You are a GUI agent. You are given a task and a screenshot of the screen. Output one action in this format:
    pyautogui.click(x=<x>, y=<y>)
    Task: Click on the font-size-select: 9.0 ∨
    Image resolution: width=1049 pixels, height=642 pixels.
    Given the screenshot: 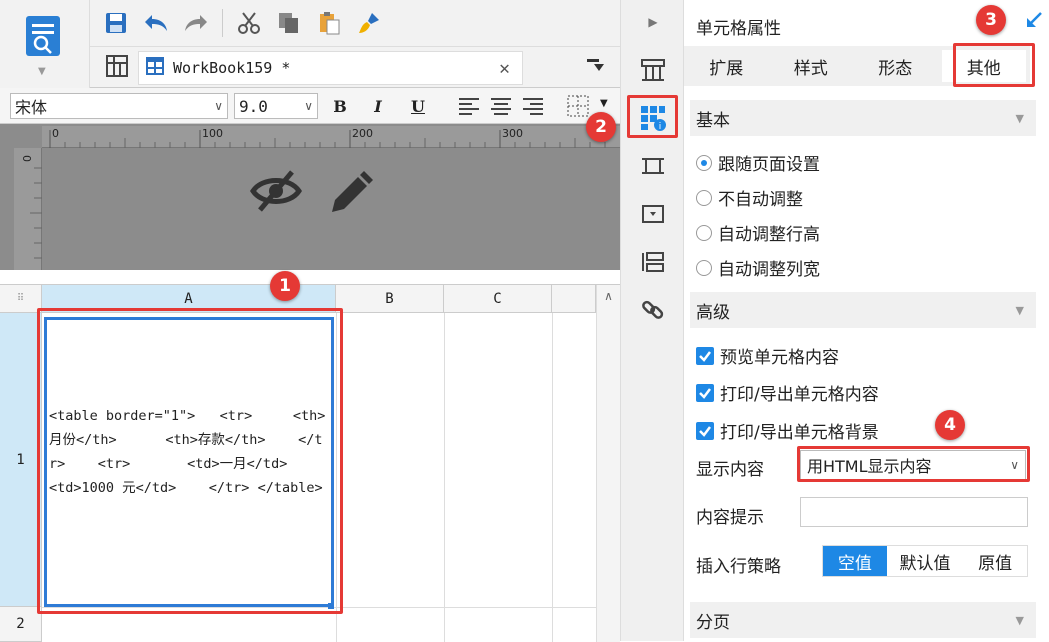 What is the action you would take?
    pyautogui.click(x=276, y=106)
    